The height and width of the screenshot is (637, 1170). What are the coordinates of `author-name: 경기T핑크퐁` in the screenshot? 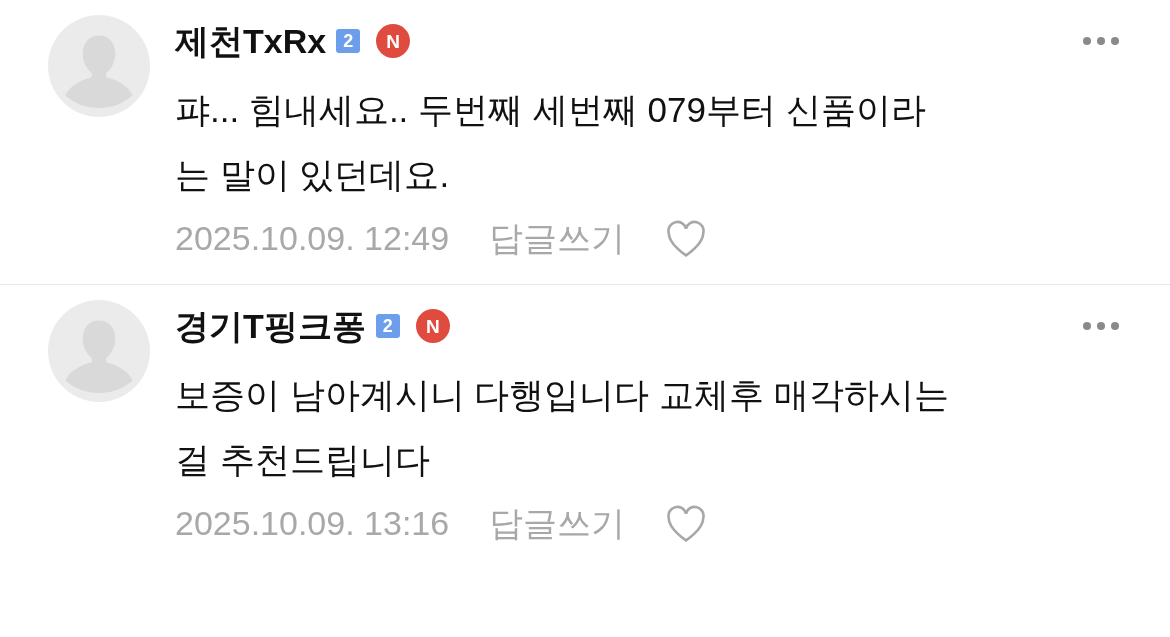 It's located at (270, 326).